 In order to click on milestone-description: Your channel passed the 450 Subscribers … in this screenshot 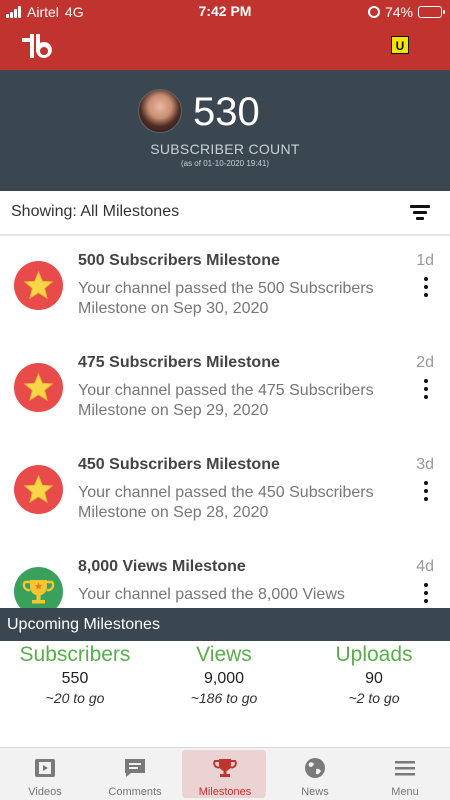, I will do `click(226, 502)`.